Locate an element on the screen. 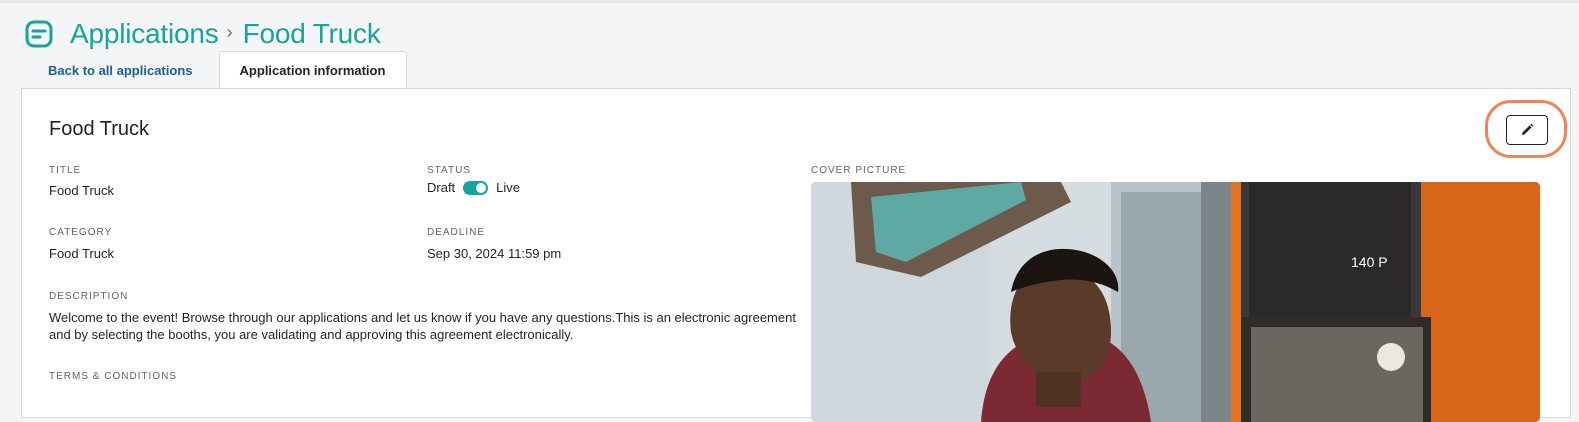  breadcrumb-applications: Applications is located at coordinates (144, 34).